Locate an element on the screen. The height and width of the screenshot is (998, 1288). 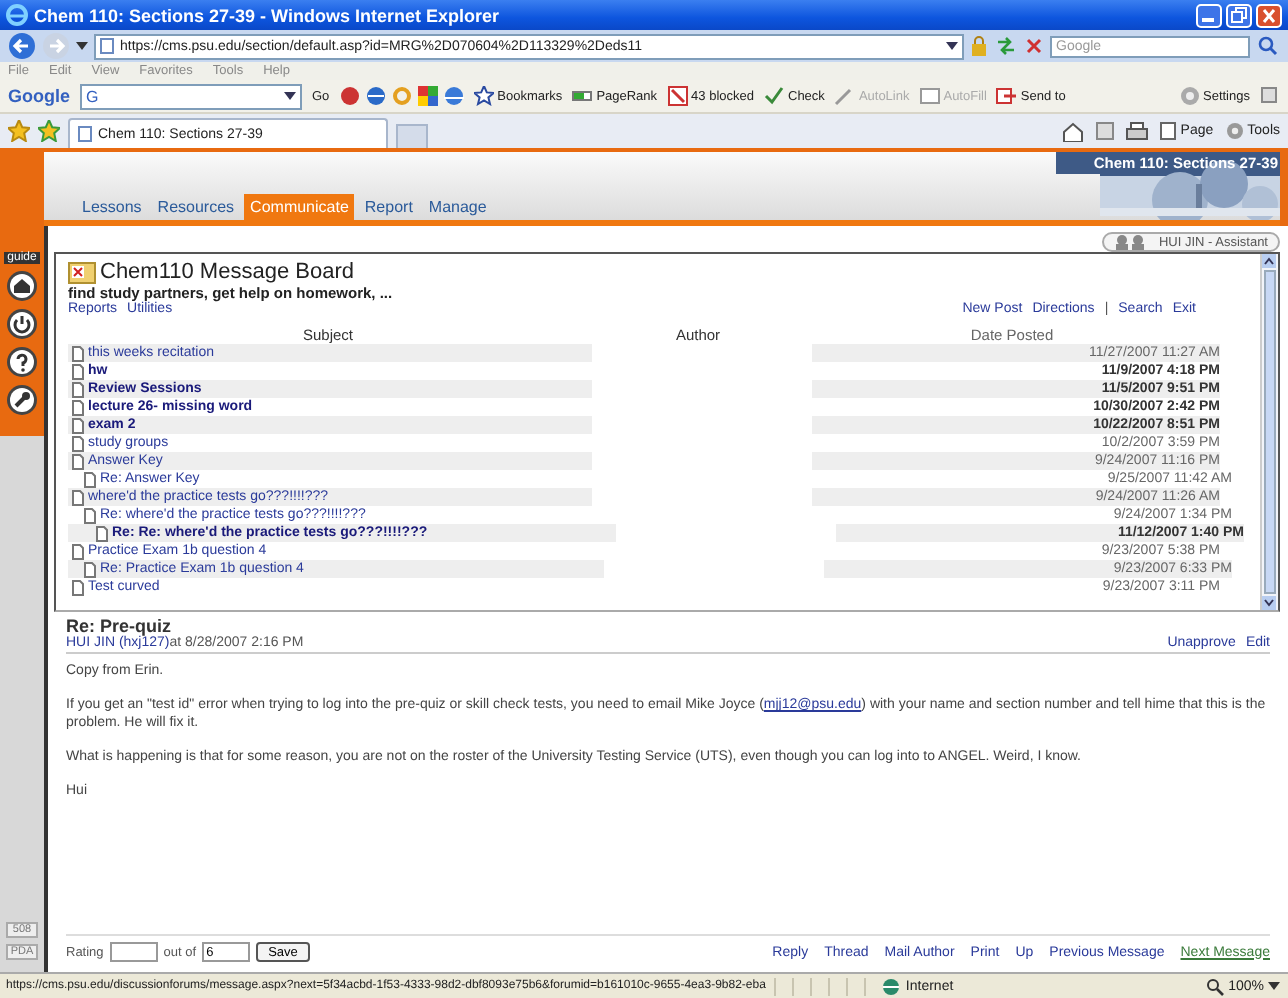
wrench-icon is located at coordinates (22, 400).